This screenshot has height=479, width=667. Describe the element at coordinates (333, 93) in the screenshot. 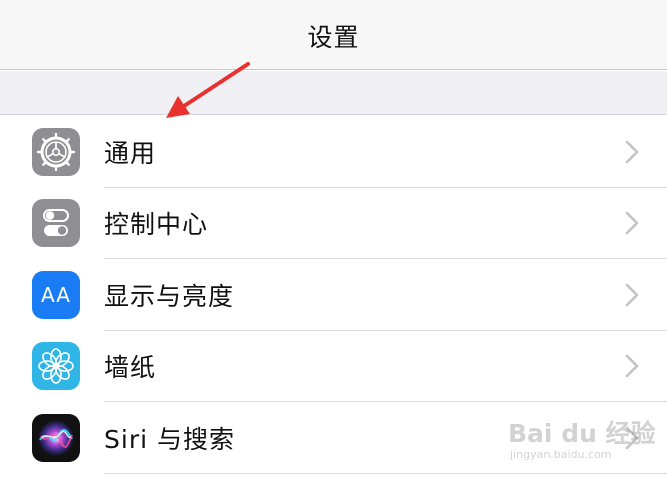

I see `section-gap` at that location.